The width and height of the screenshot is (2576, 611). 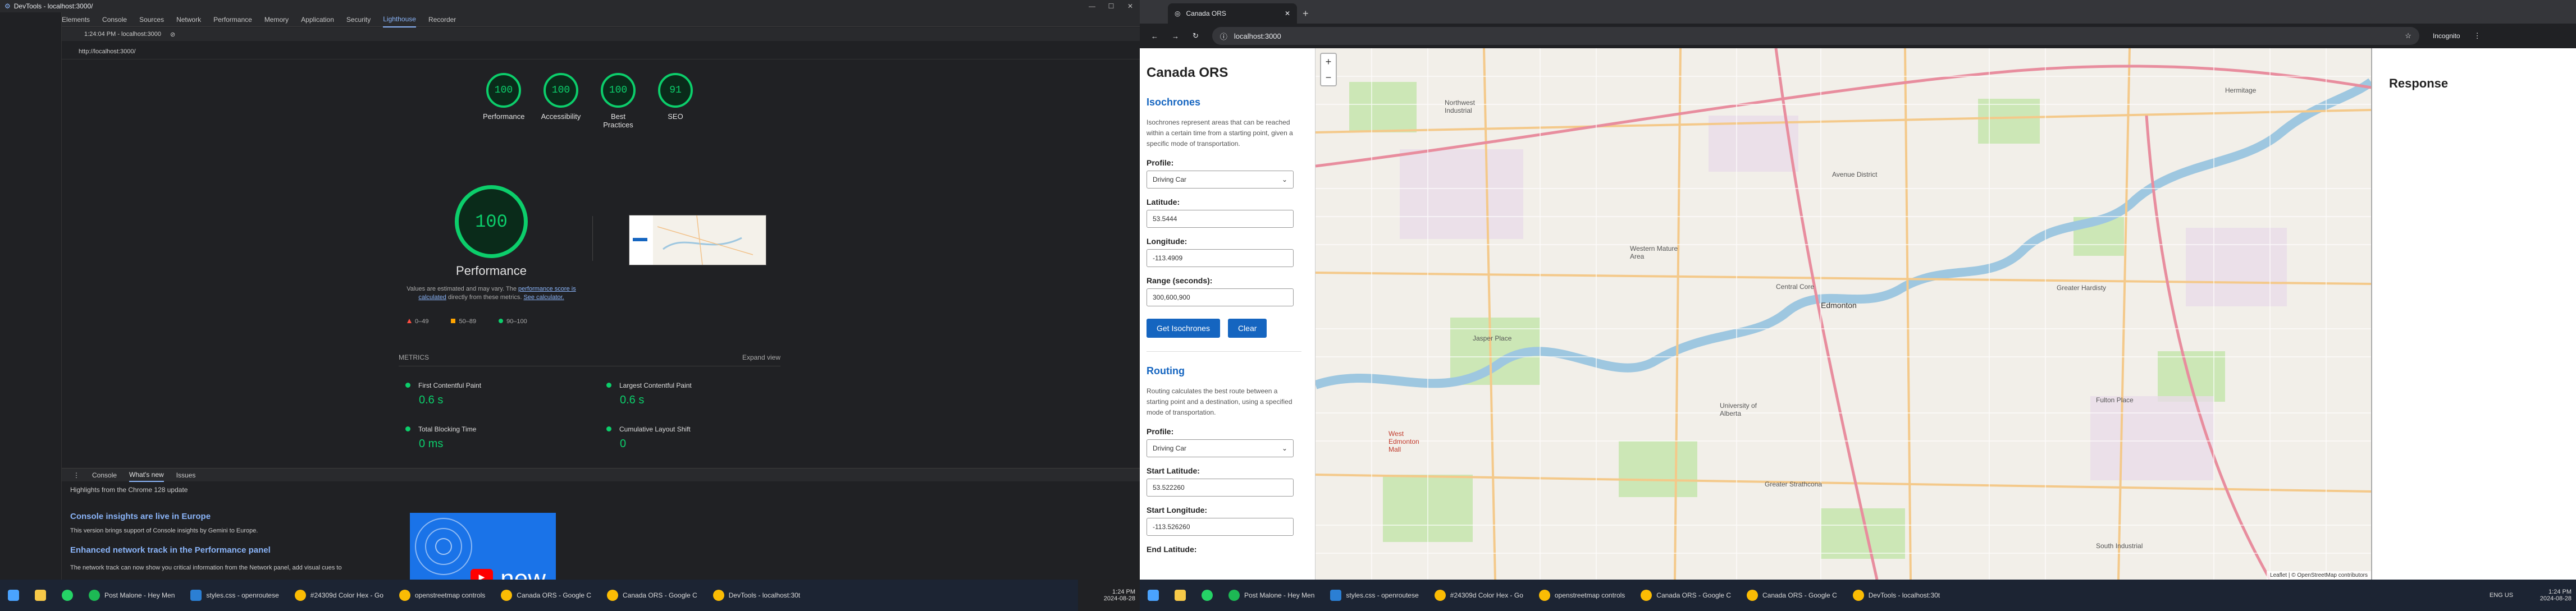 I want to click on routing-profile-select: Driving Car ⌄, so click(x=1220, y=448).